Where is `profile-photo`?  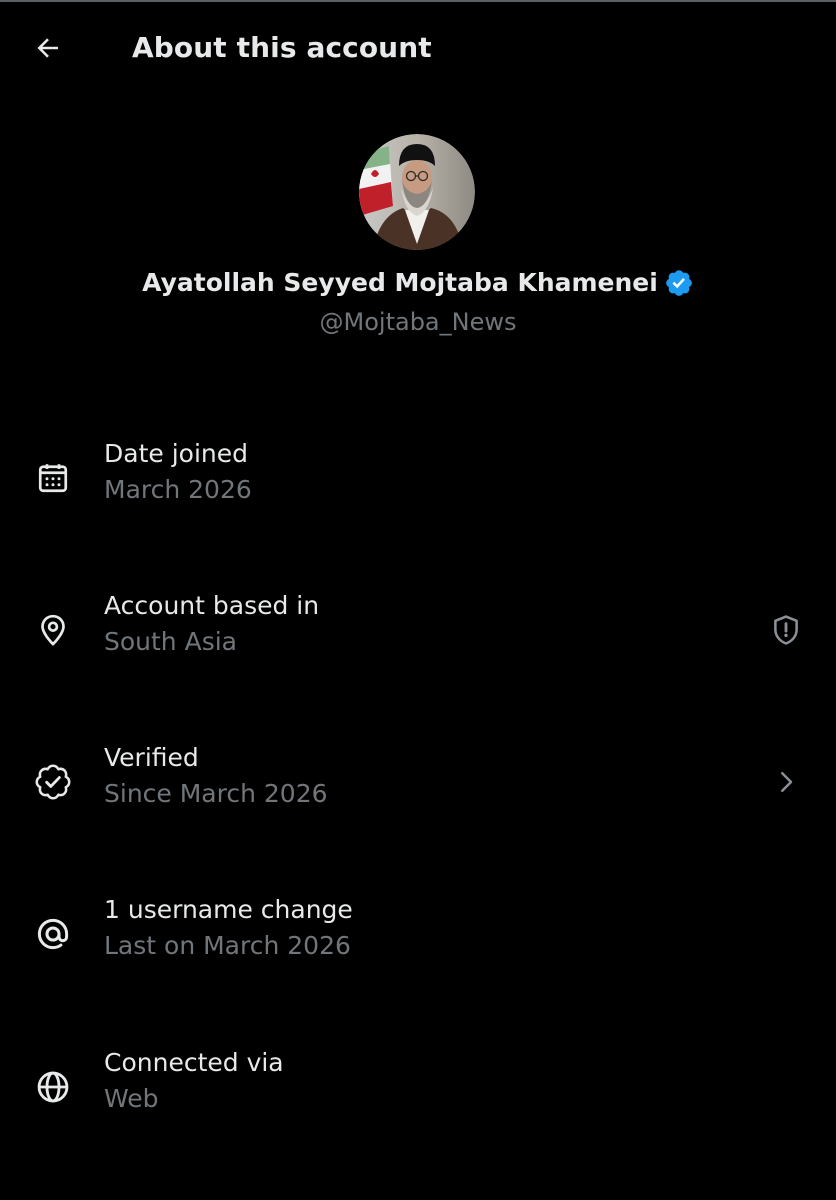 profile-photo is located at coordinates (417, 192).